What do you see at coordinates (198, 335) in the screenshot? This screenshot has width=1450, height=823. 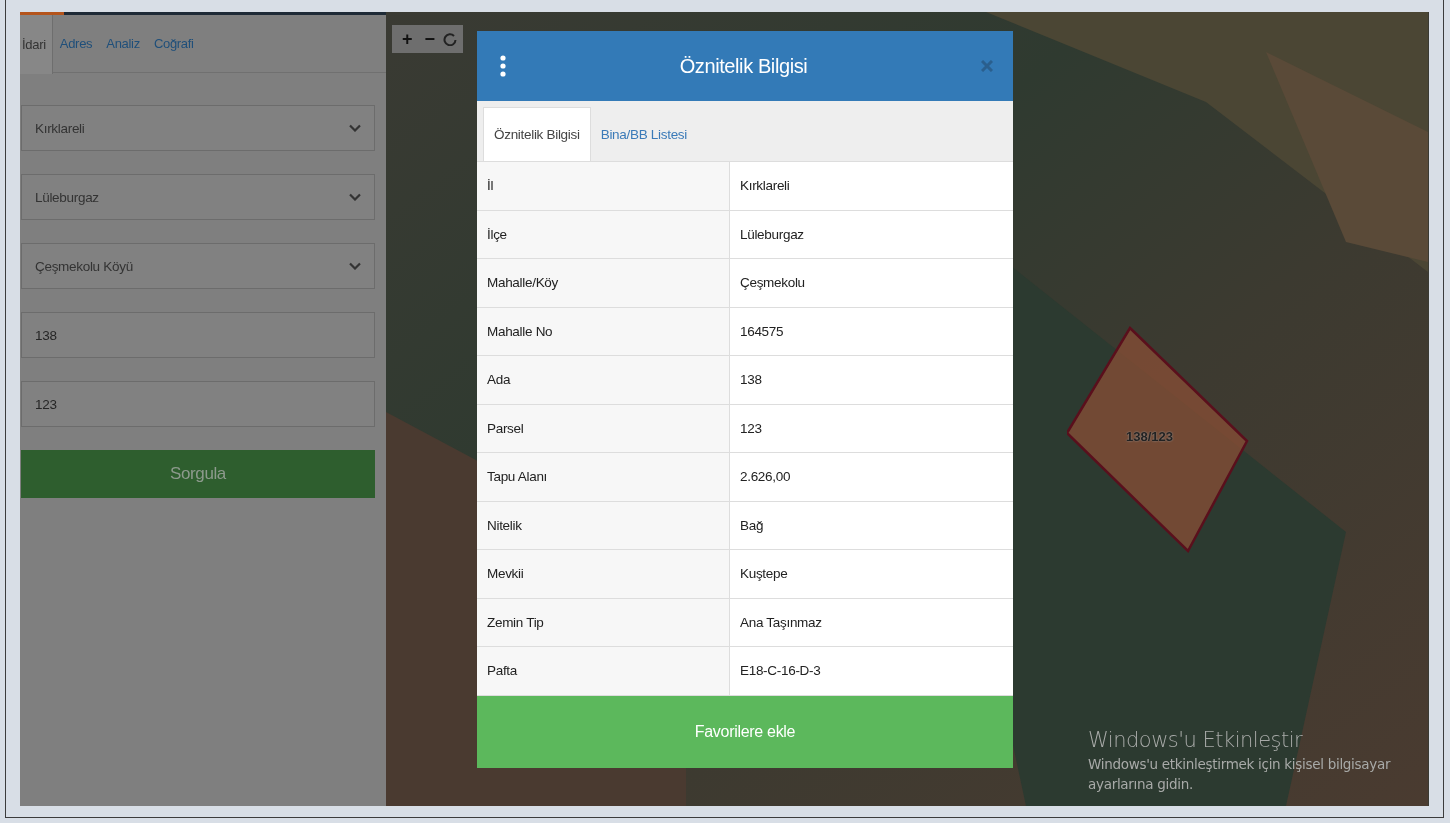 I see `input-field: 138` at bounding box center [198, 335].